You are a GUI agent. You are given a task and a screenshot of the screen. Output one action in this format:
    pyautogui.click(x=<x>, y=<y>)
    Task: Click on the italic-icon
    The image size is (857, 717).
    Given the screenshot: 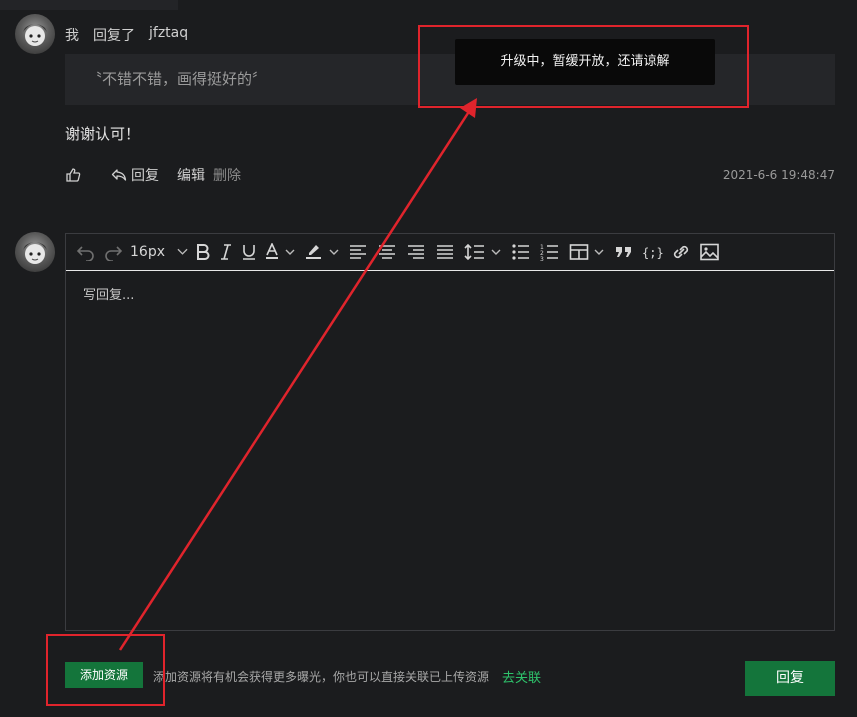 What is the action you would take?
    pyautogui.click(x=226, y=252)
    